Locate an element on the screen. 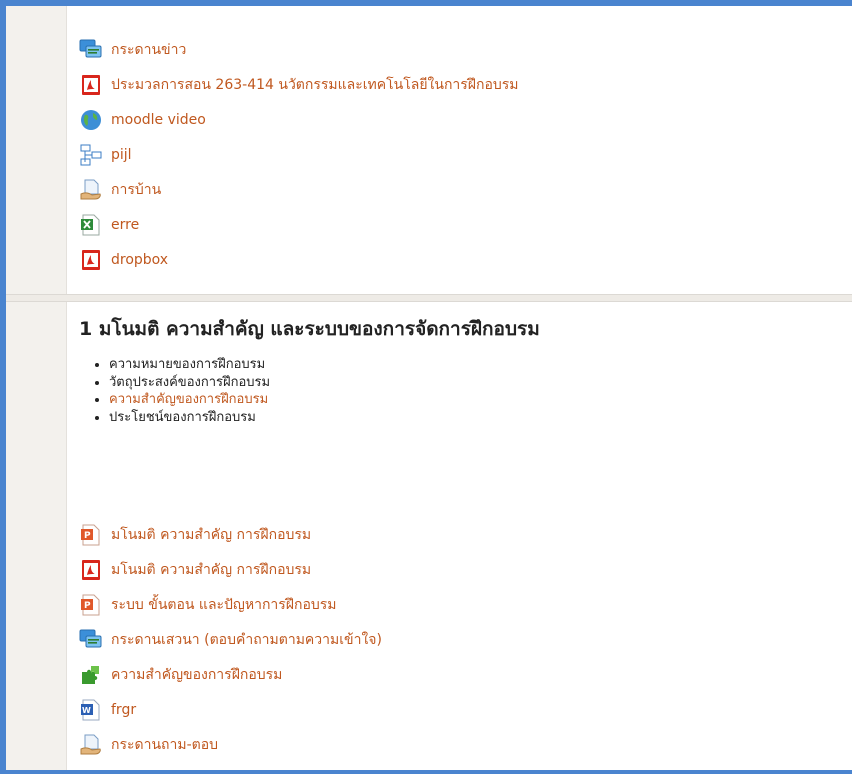  summary-item: ความหมายของการฝึกอบรม is located at coordinates (189, 365).